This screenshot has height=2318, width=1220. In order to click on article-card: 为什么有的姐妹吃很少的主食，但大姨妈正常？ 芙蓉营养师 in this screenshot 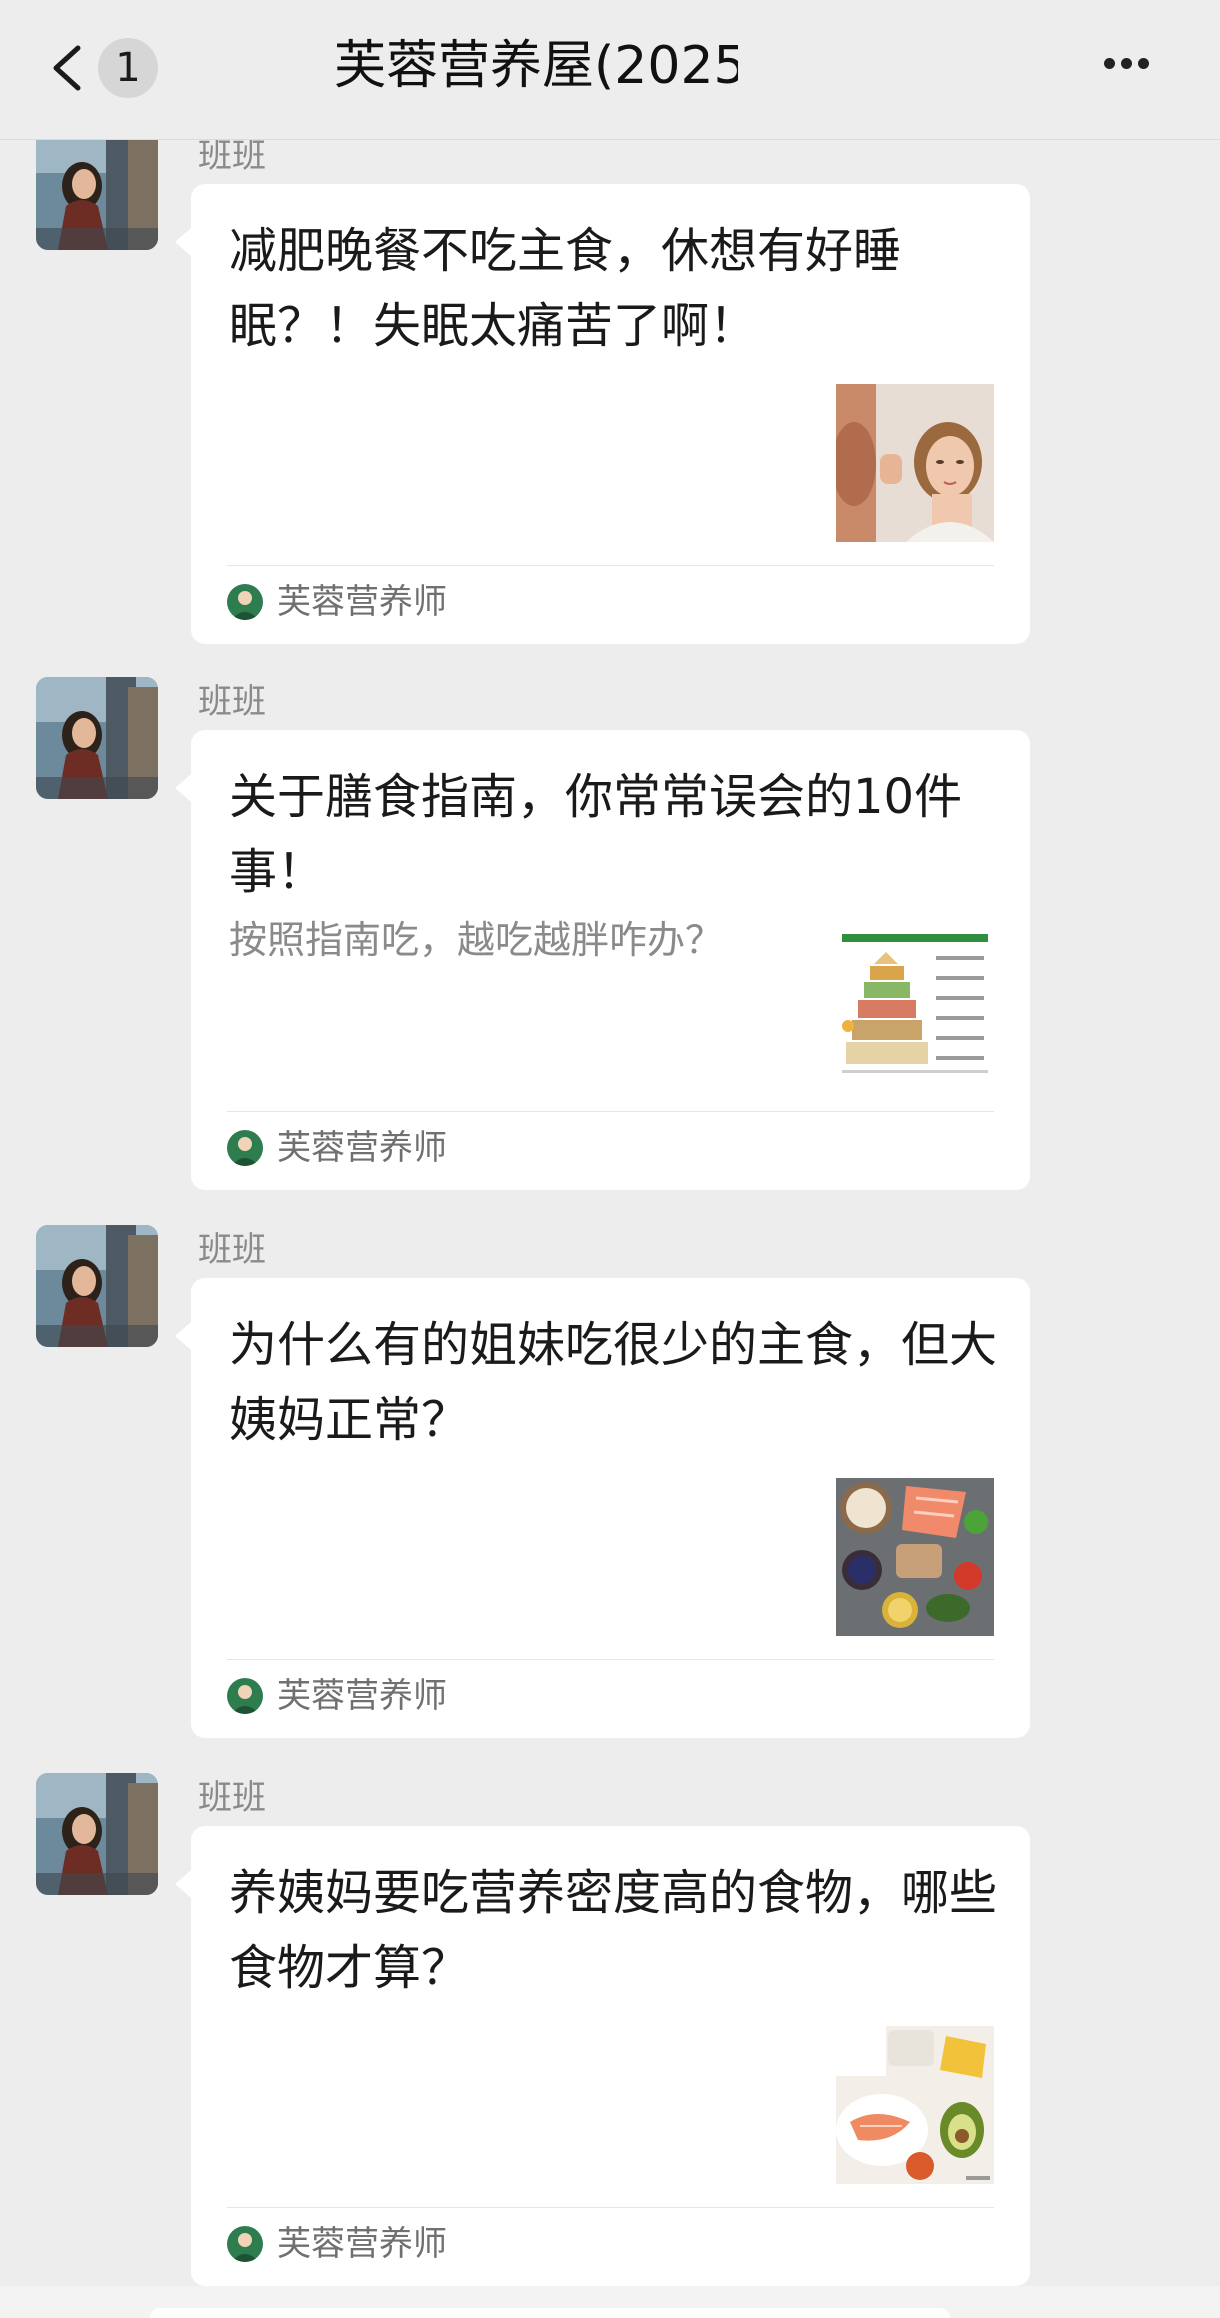, I will do `click(602, 1508)`.